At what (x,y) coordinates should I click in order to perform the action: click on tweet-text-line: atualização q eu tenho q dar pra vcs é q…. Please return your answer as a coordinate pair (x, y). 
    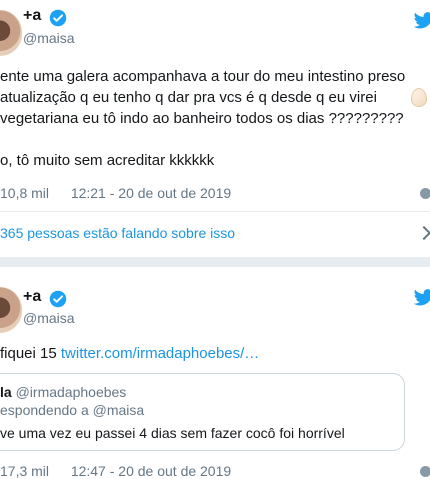
    Looking at the image, I should click on (188, 97).